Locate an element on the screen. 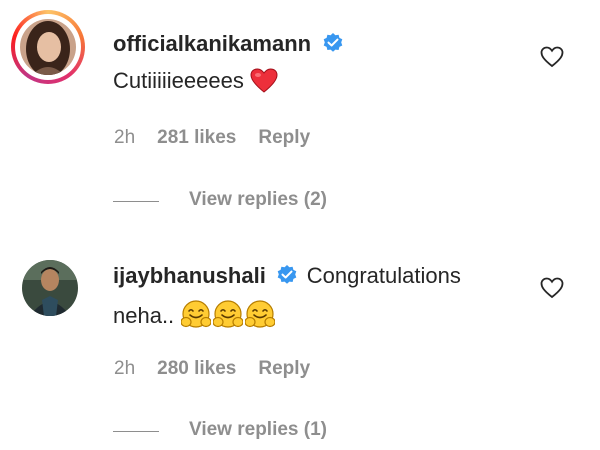  view-replies-button: View replies (2) is located at coordinates (258, 200).